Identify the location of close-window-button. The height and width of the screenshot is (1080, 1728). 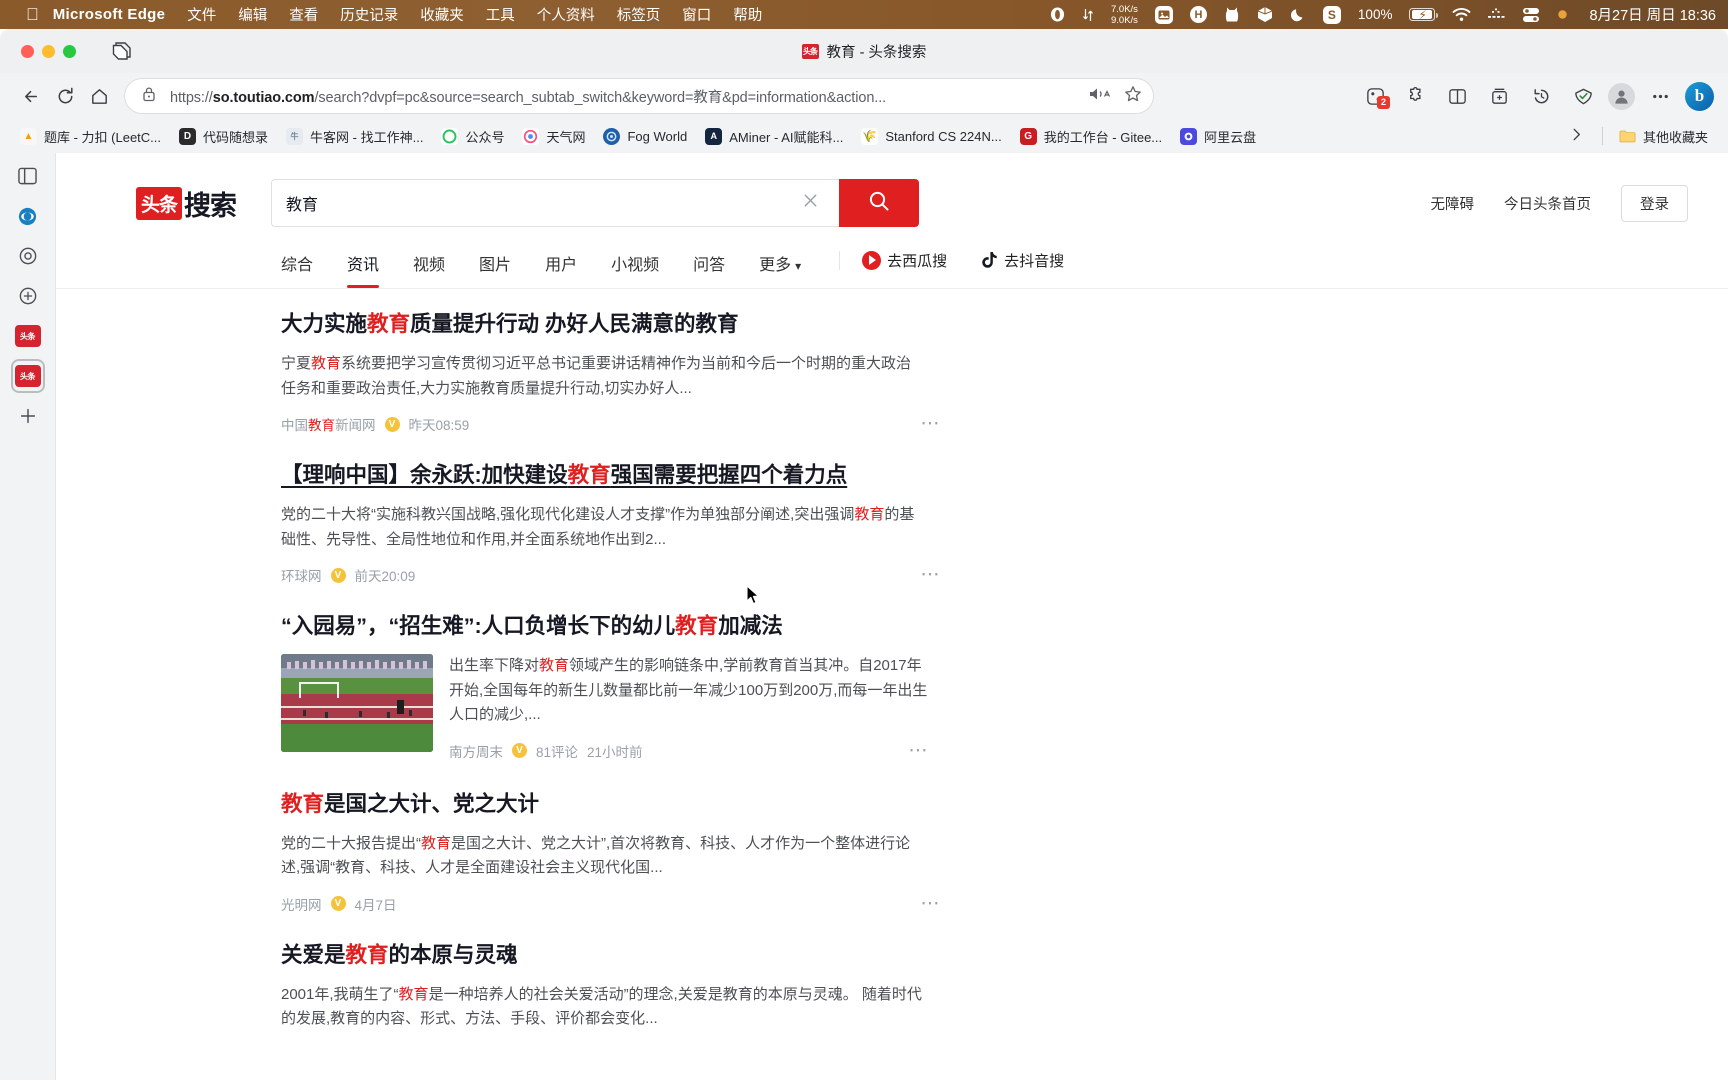
(27, 51).